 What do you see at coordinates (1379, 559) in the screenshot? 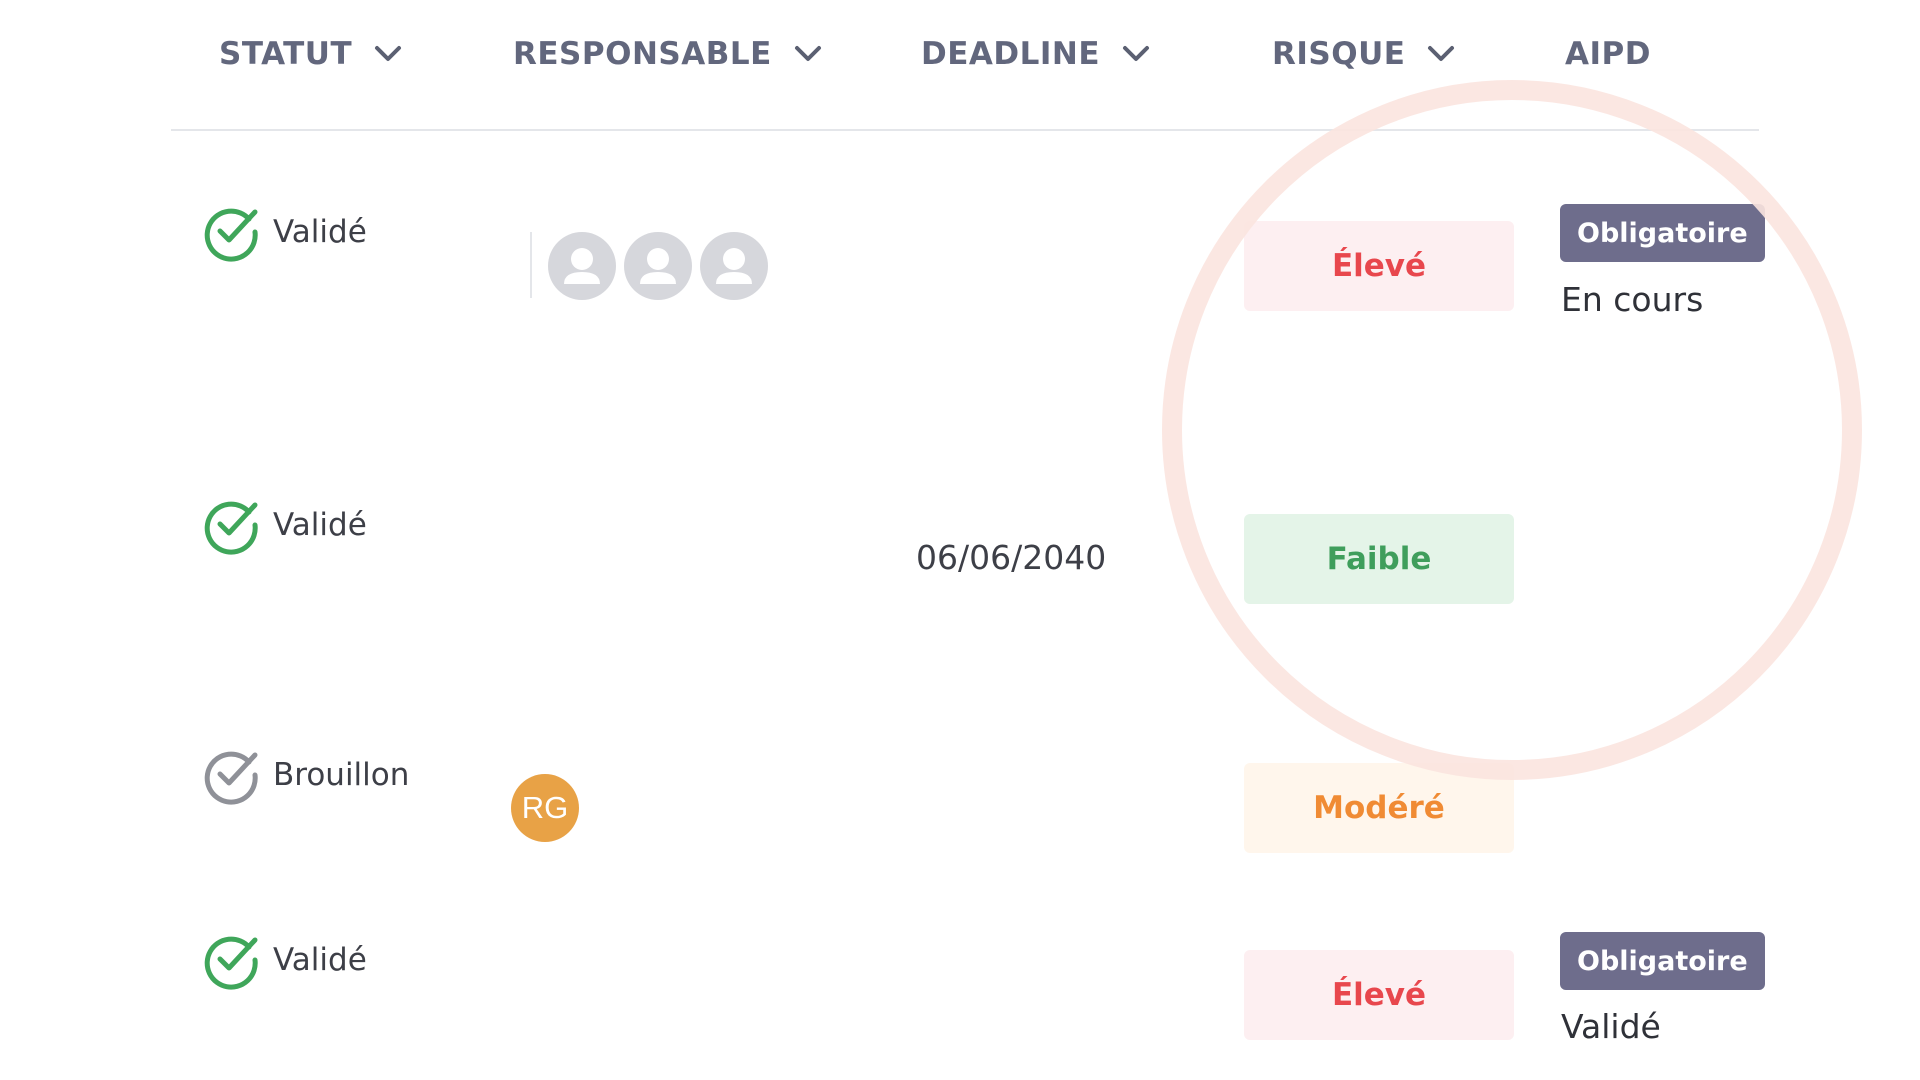
I see `risk-badge: Faible` at bounding box center [1379, 559].